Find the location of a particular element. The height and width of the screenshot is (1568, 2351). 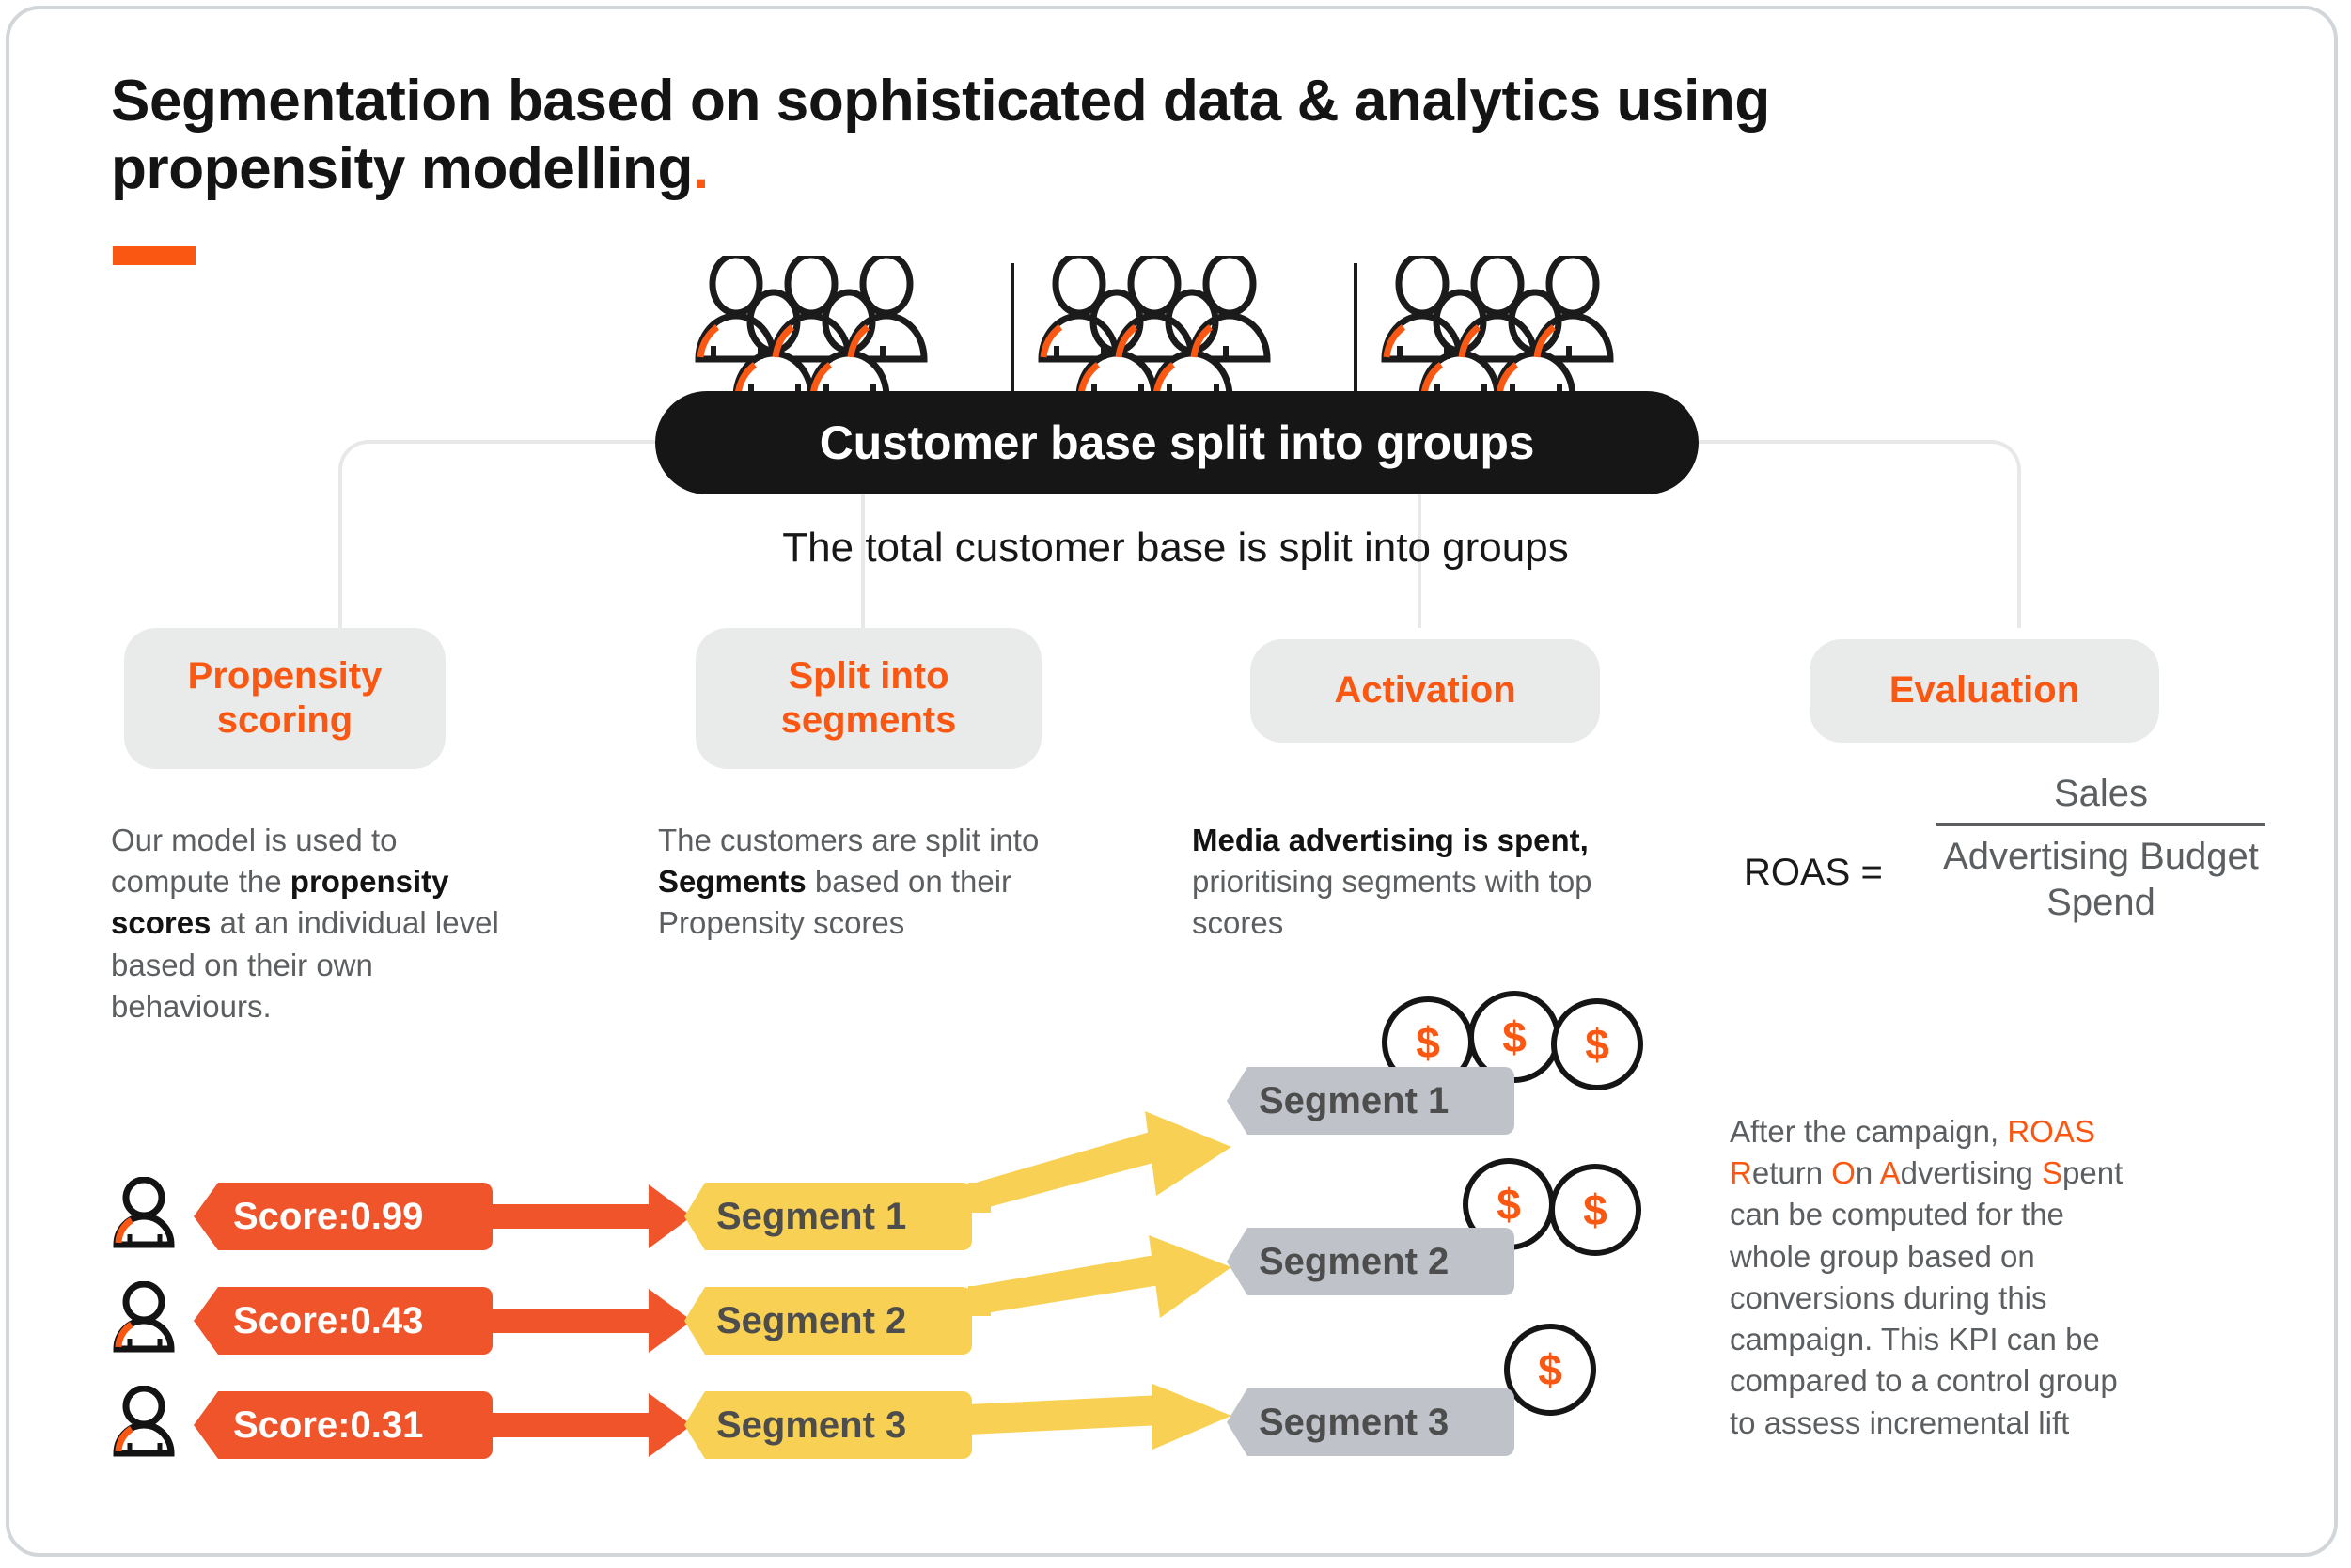

eval-initial-o: O is located at coordinates (1843, 1173).